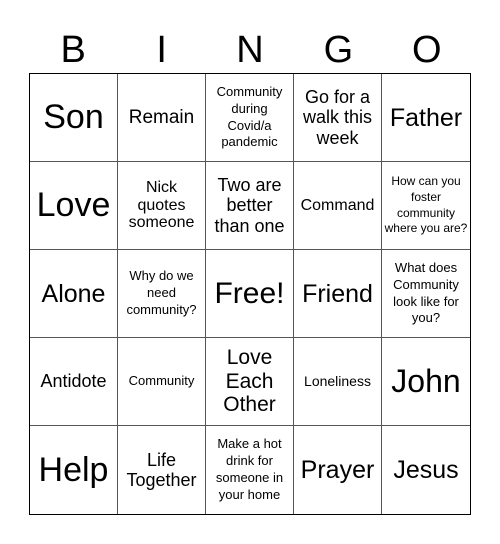 The image size is (500, 544). I want to click on header-letter-b: B, so click(73, 50).